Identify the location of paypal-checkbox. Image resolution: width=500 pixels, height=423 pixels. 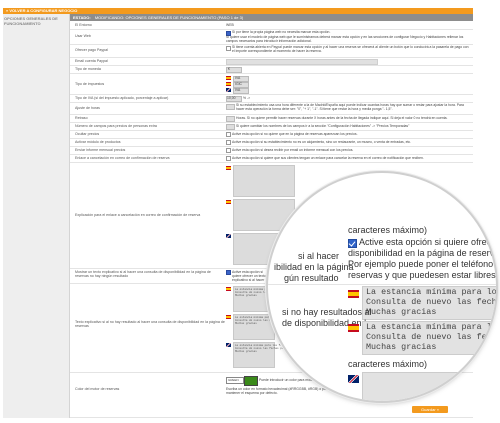
(228, 48).